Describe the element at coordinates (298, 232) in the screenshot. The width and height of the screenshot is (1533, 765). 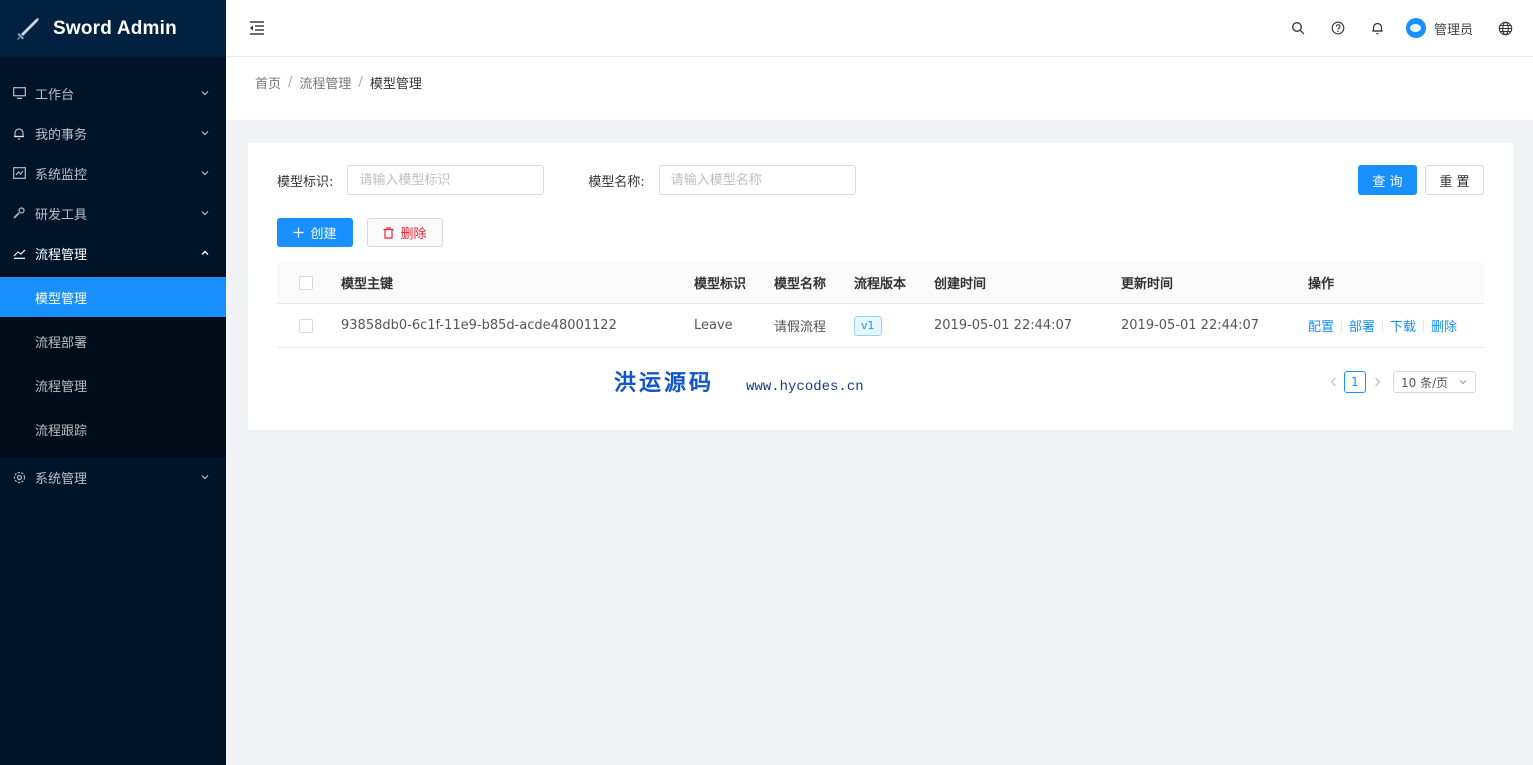
I see `plus-icon` at that location.